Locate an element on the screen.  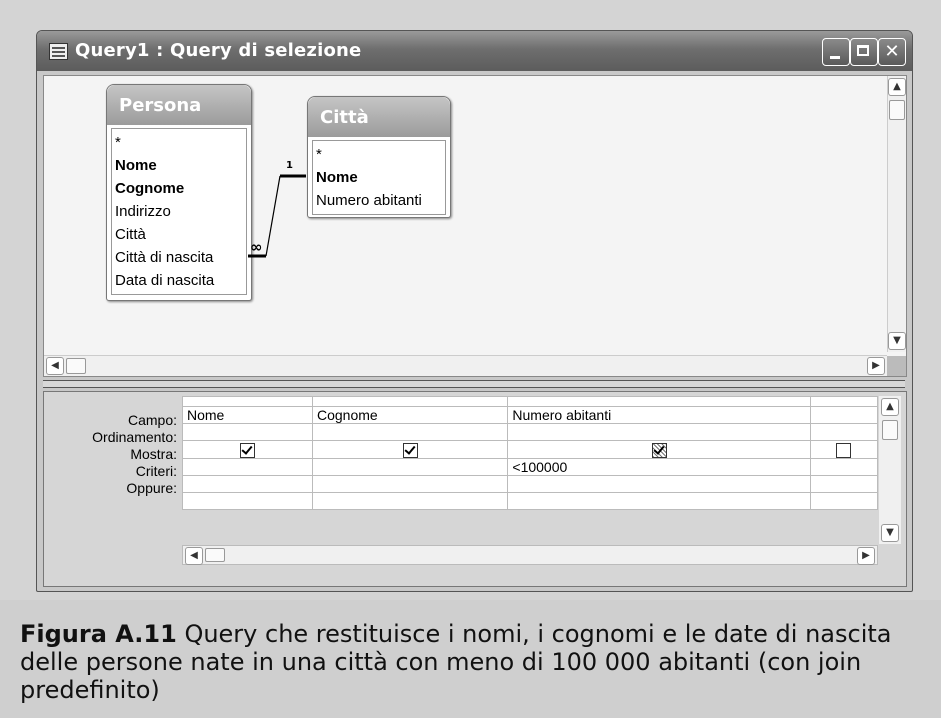
table-title: Città is located at coordinates (379, 117).